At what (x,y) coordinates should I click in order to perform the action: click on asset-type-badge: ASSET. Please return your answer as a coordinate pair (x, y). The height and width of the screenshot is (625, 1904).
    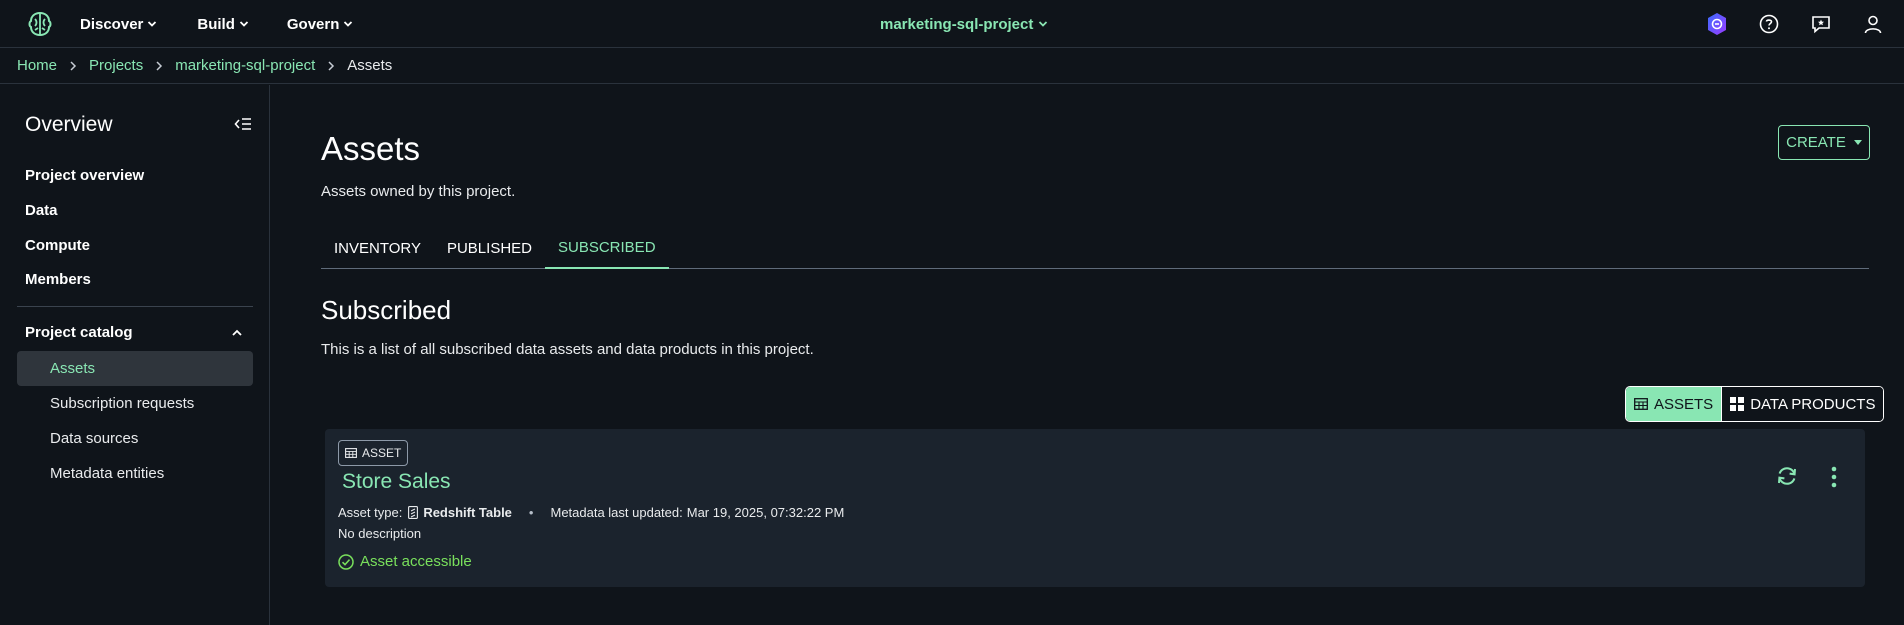
    Looking at the image, I should click on (373, 453).